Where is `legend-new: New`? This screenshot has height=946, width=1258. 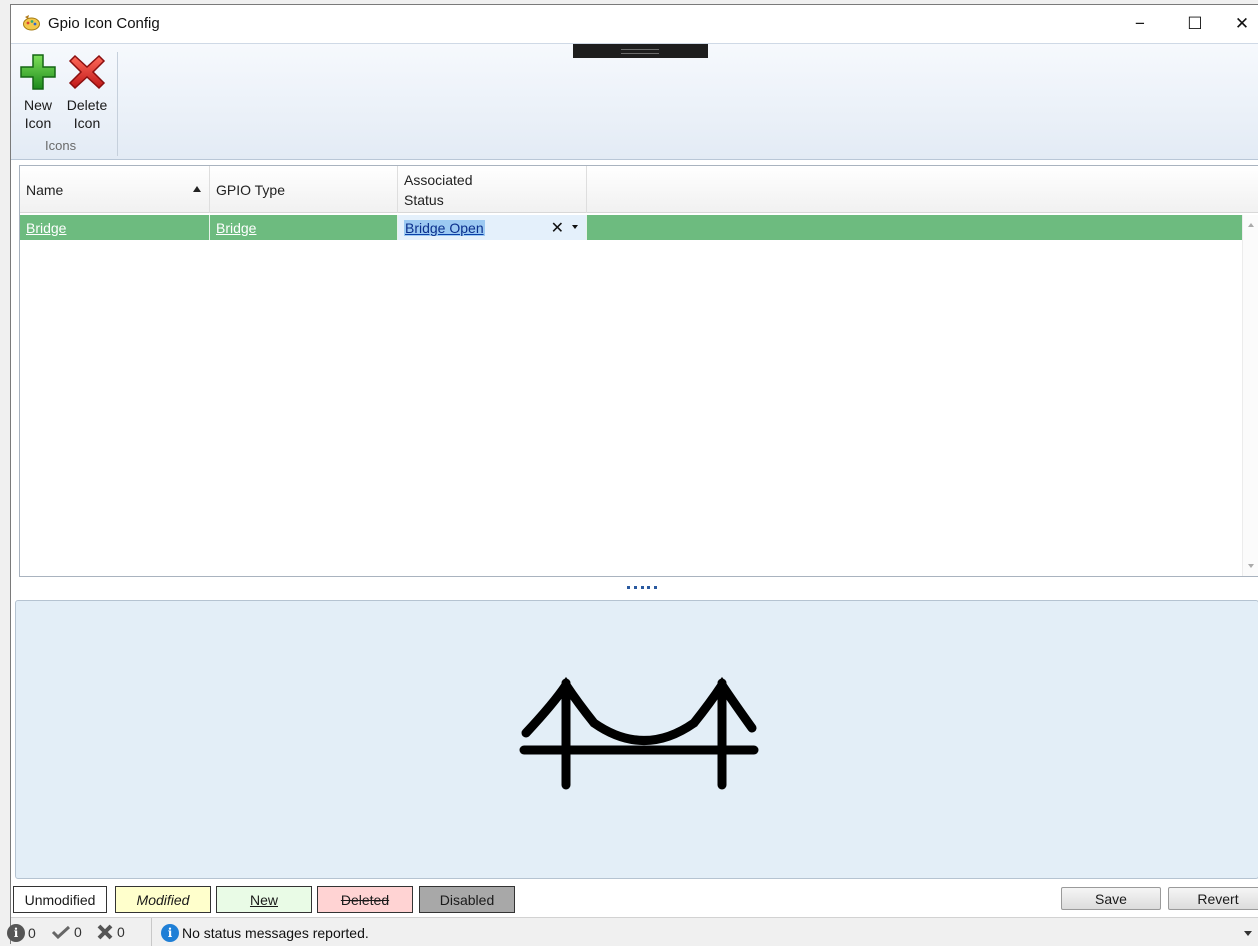 legend-new: New is located at coordinates (264, 899).